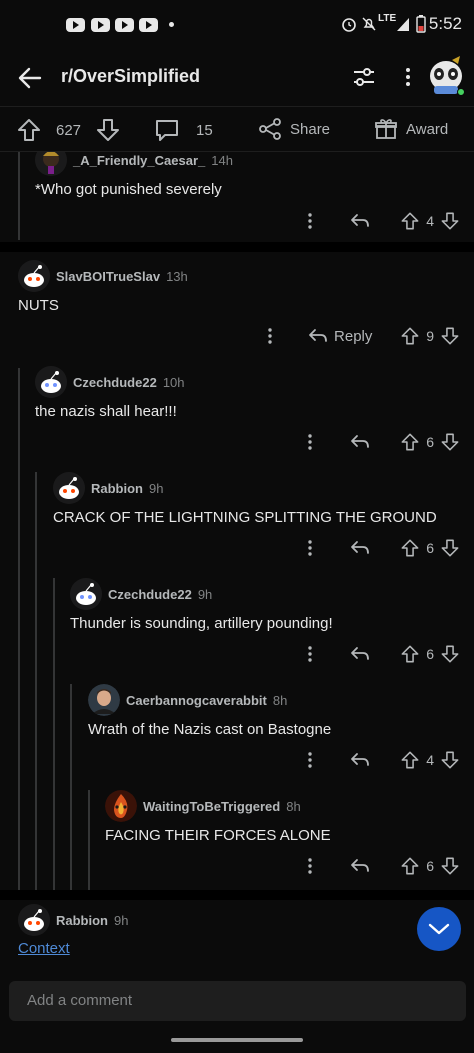  What do you see at coordinates (211, 806) in the screenshot?
I see `comment-author: WaitingToBeTriggered` at bounding box center [211, 806].